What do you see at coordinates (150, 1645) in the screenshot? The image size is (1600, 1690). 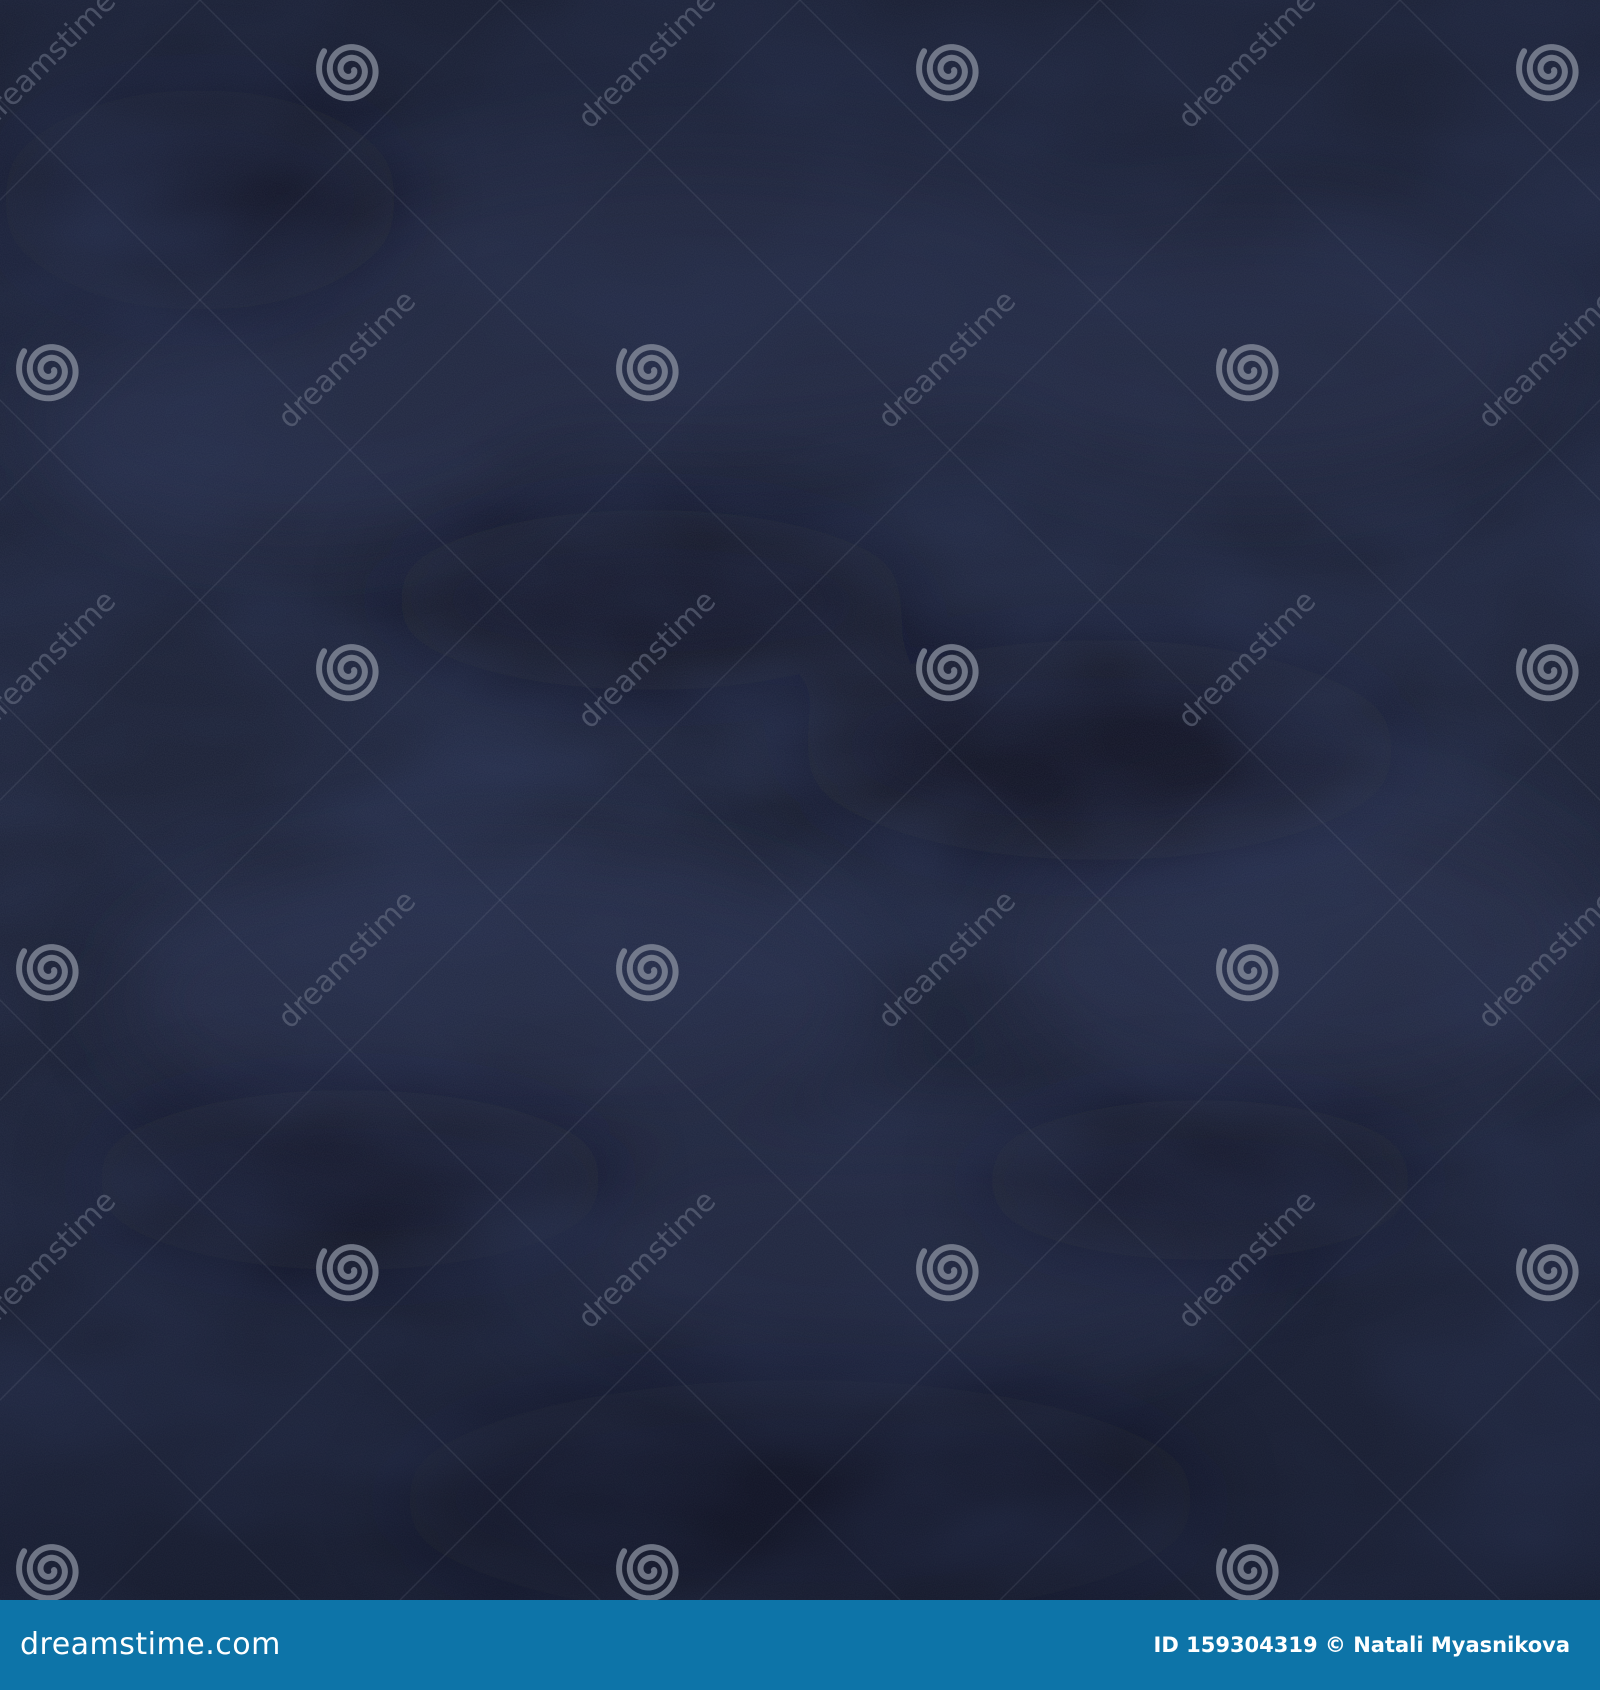 I see `footer-site-name: dreamstime.com` at bounding box center [150, 1645].